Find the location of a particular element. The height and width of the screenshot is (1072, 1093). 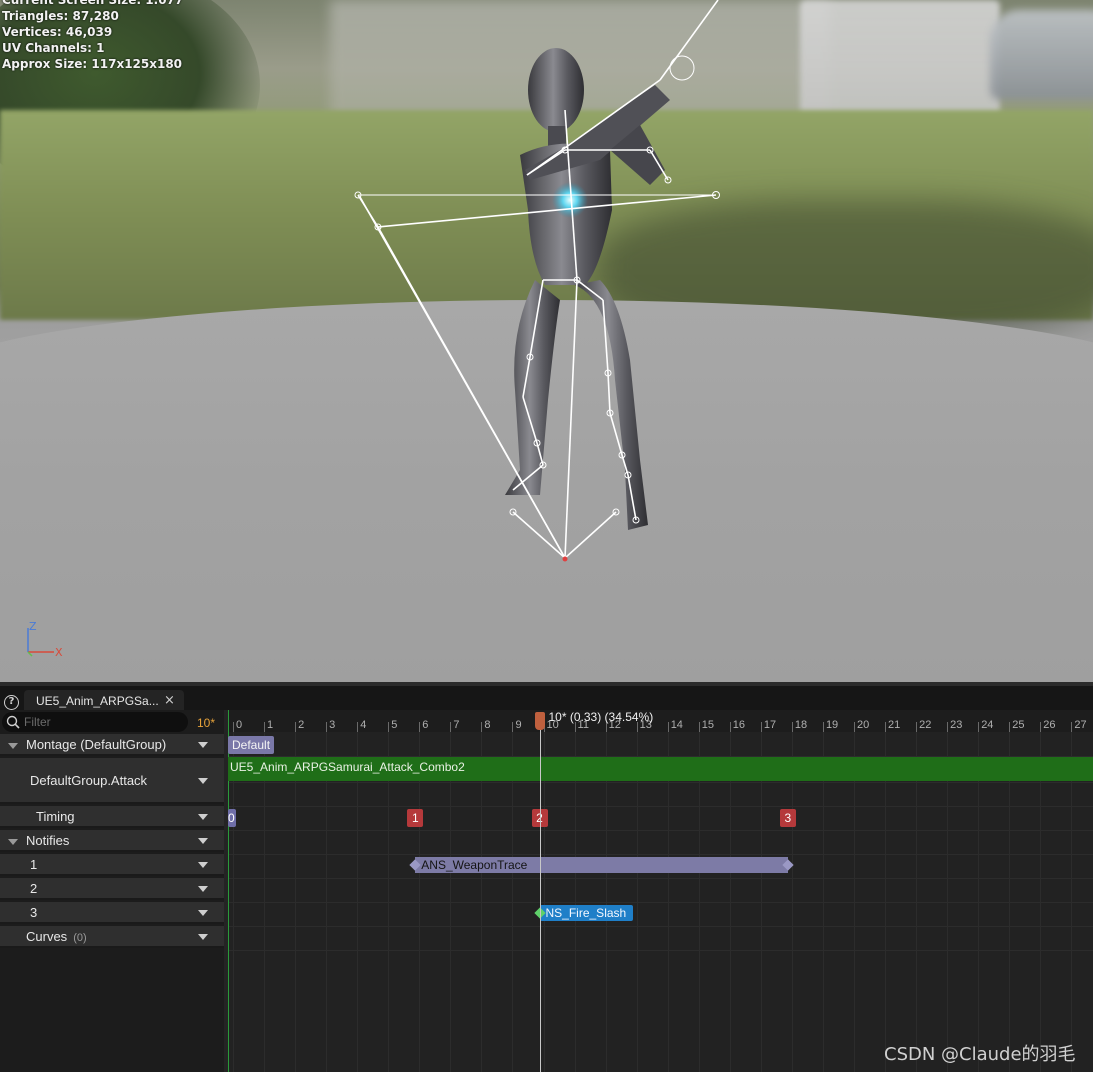

timing-marker-0: 0 is located at coordinates (232, 818).